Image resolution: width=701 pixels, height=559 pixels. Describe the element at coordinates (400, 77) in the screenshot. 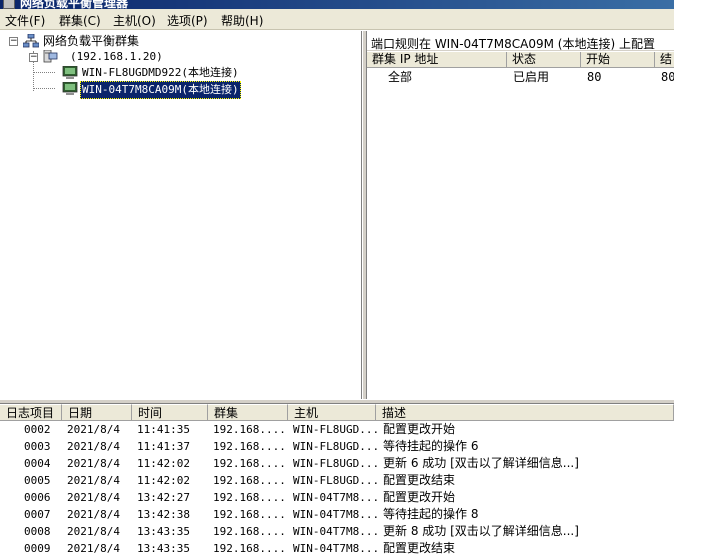

I see `rule-ip-cell: 全部` at that location.